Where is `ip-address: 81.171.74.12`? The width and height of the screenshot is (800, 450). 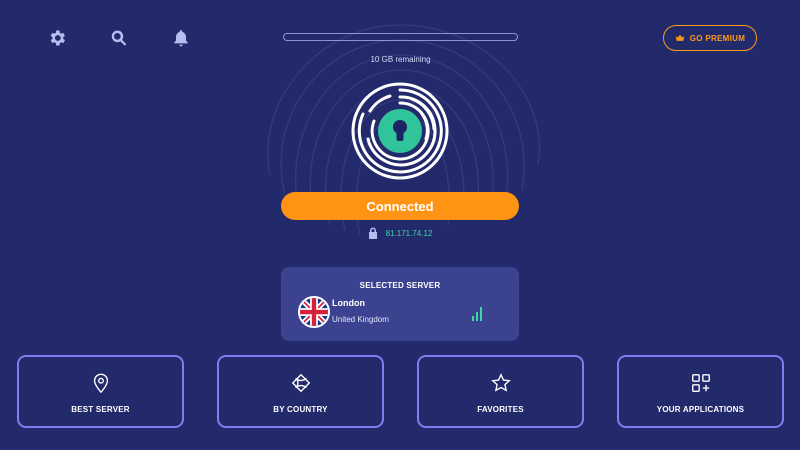
ip-address: 81.171.74.12 is located at coordinates (409, 233).